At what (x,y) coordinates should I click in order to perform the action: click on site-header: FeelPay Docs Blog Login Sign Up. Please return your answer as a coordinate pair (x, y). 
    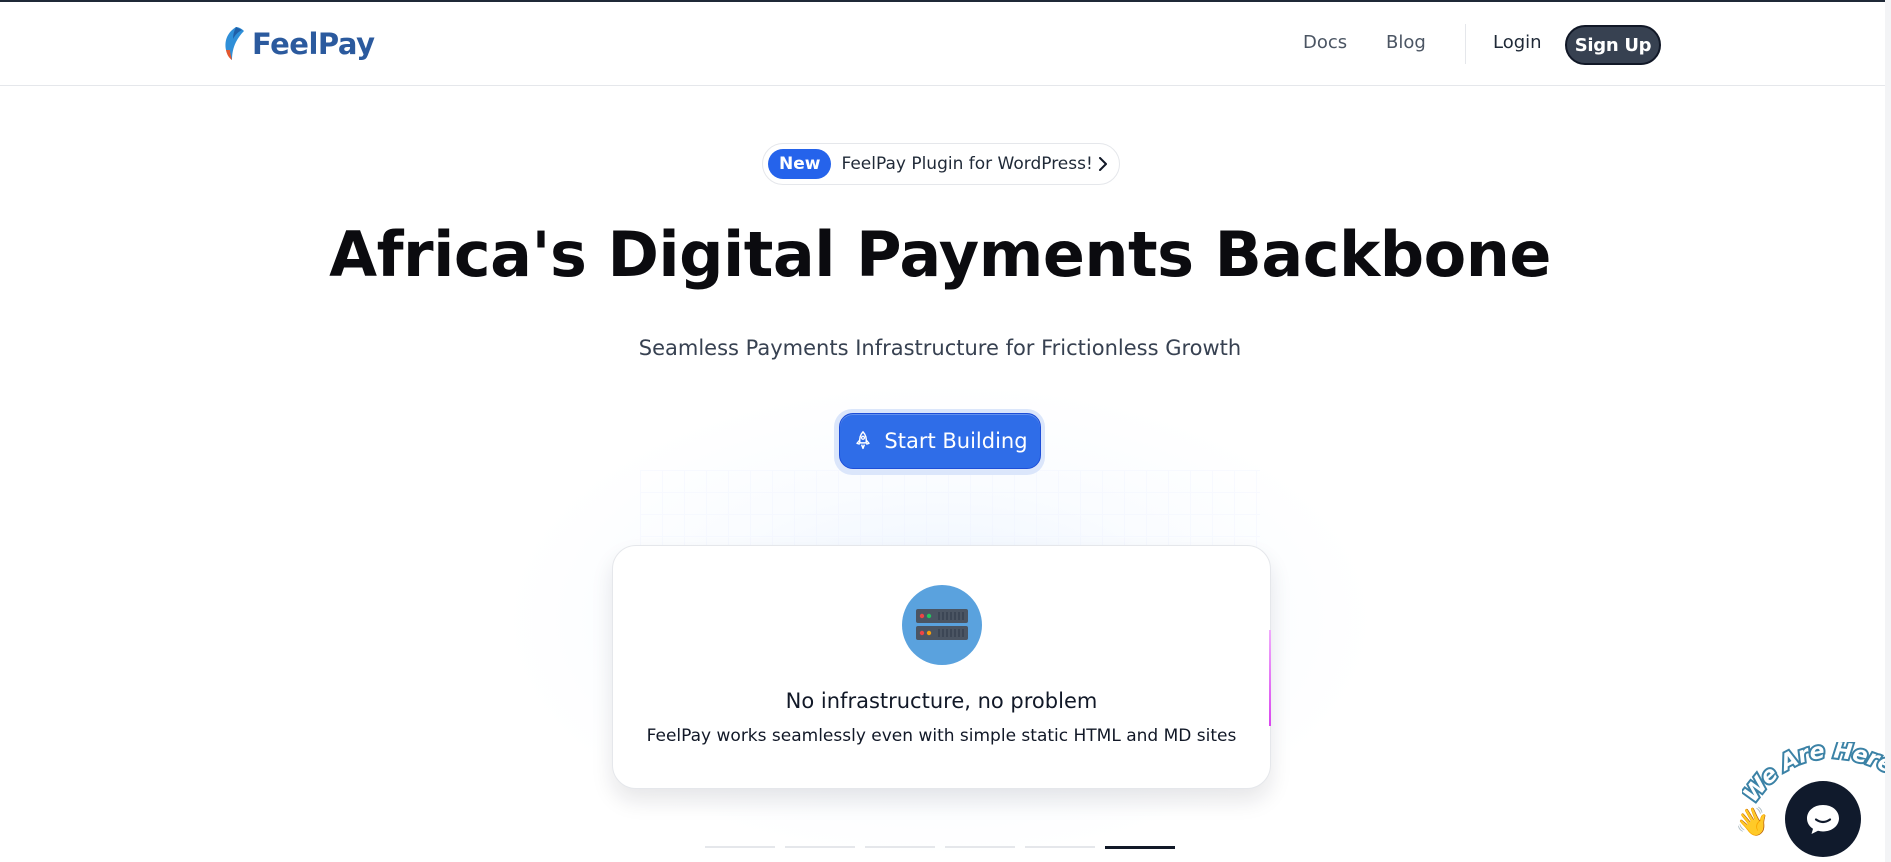
    Looking at the image, I should click on (945, 44).